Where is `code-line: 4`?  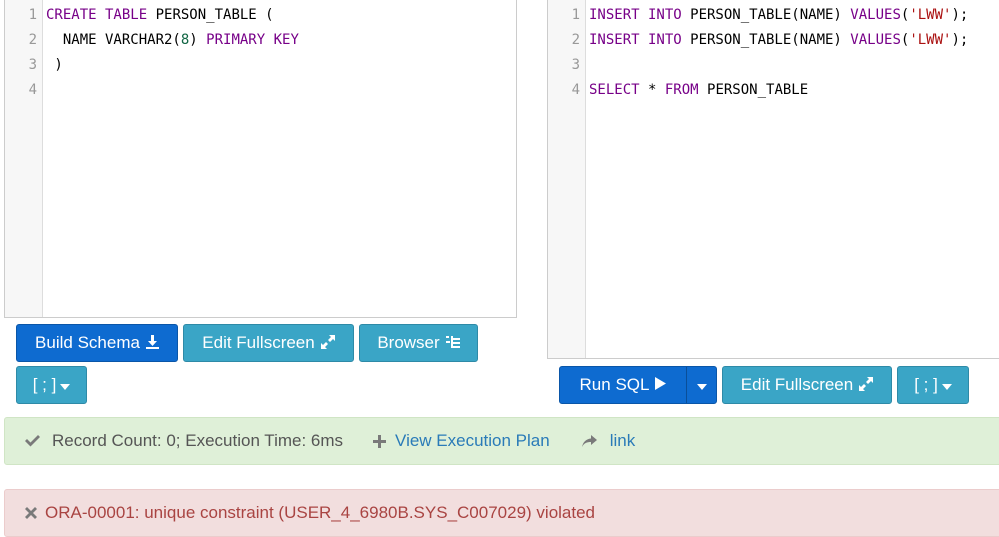
code-line: 4 is located at coordinates (260, 90).